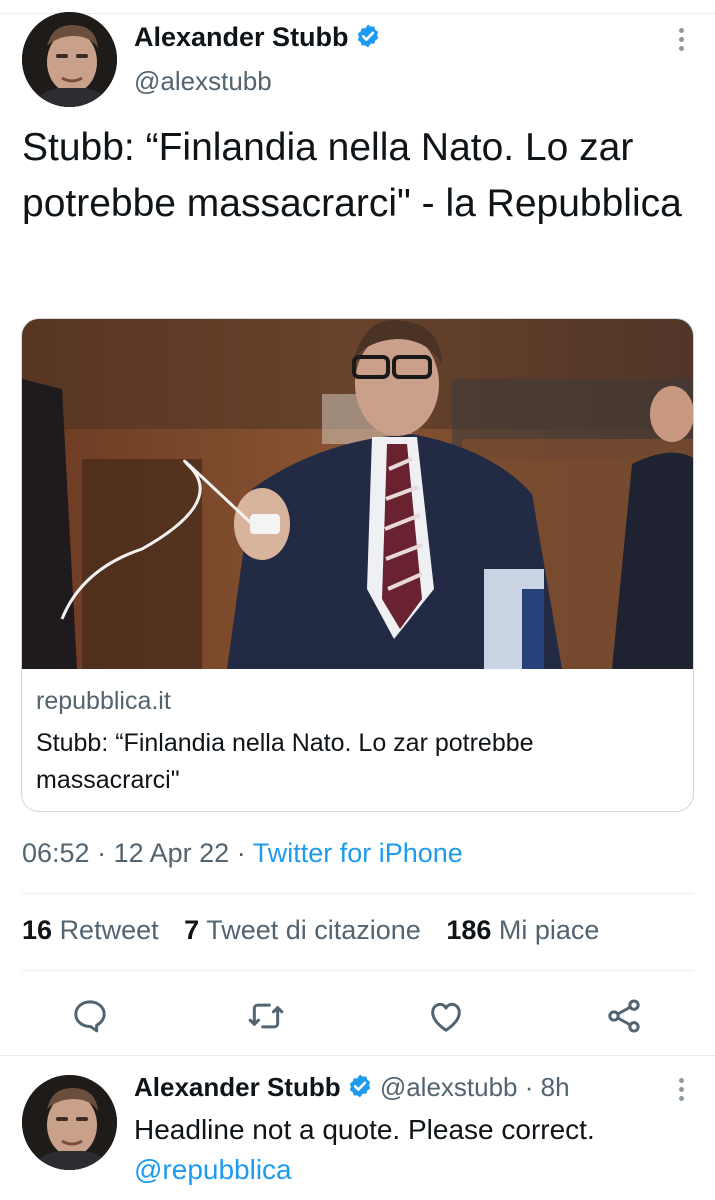 This screenshot has width=715, height=1200. What do you see at coordinates (357, 7) in the screenshot?
I see `top-divider` at bounding box center [357, 7].